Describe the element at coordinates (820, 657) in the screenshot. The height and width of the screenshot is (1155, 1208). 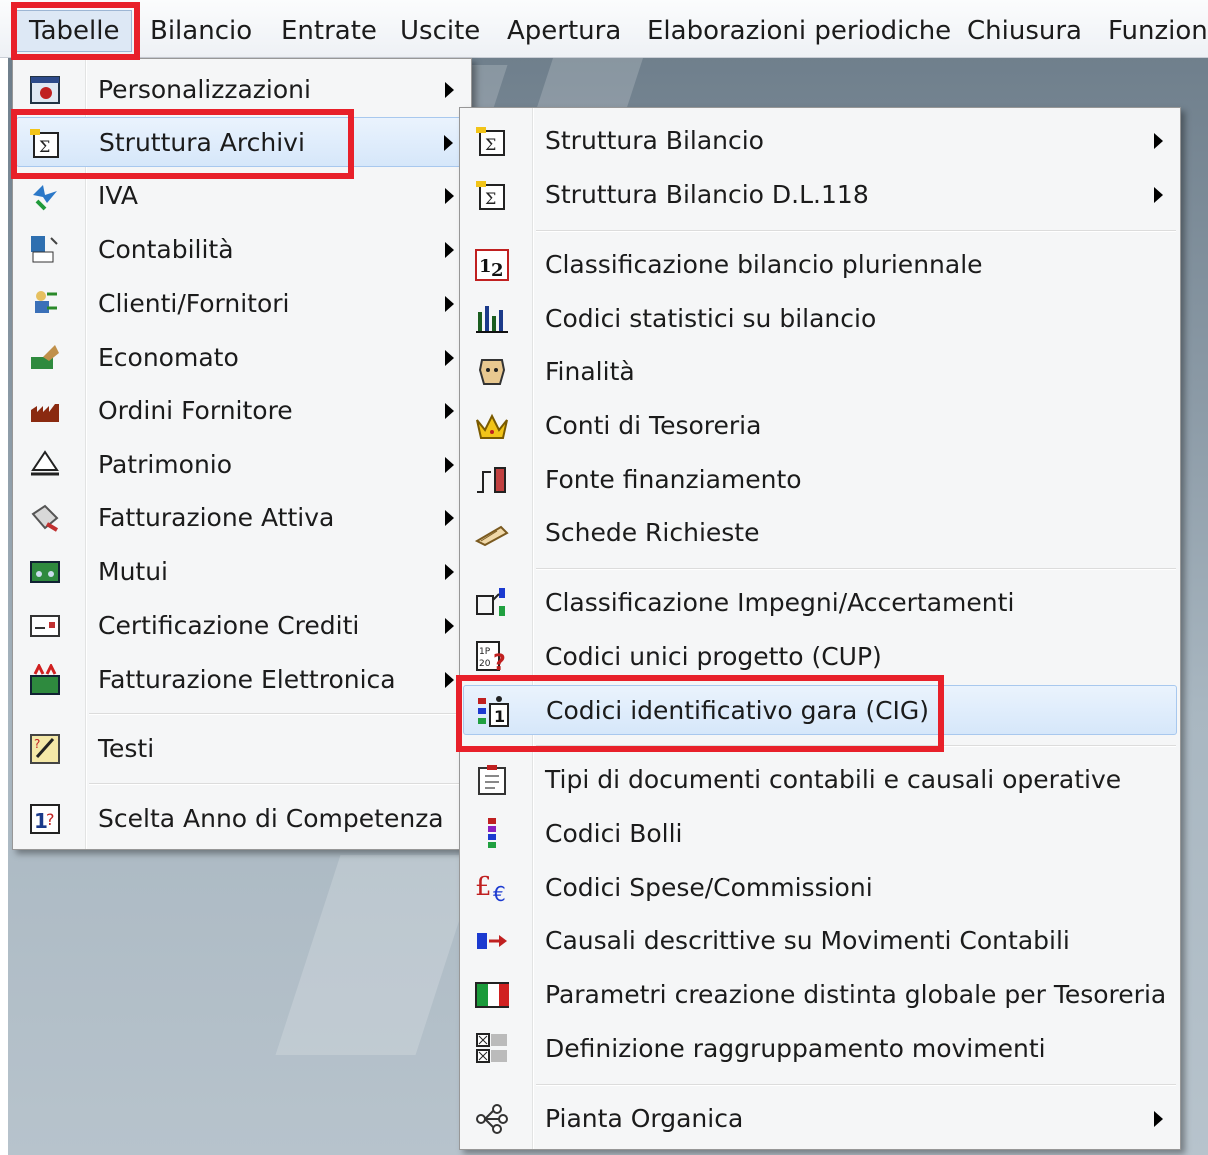
I see `menu-item-cup: 1P 20? Codici unici progetto (CUP)` at that location.